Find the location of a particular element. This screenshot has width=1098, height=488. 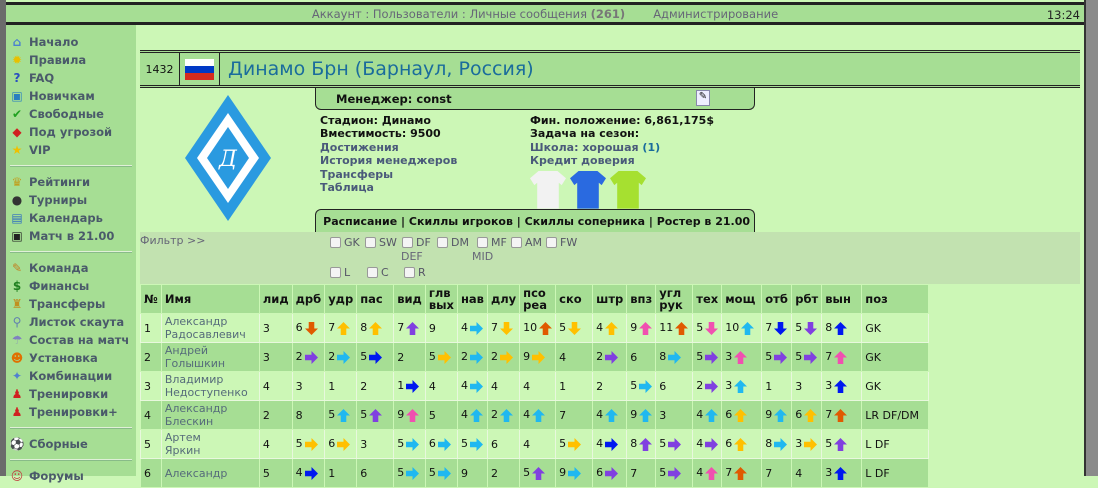

messages-link: Личные сообщения is located at coordinates (528, 14).